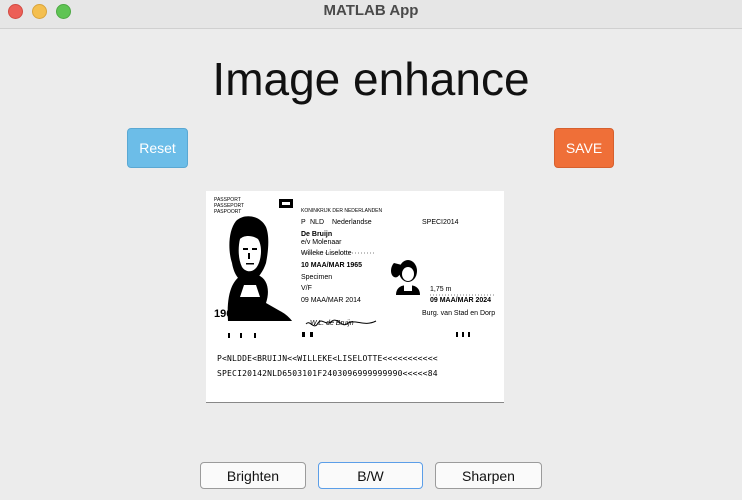 The height and width of the screenshot is (500, 742). Describe the element at coordinates (488, 475) in the screenshot. I see `sharpen-button: Sharpen` at that location.